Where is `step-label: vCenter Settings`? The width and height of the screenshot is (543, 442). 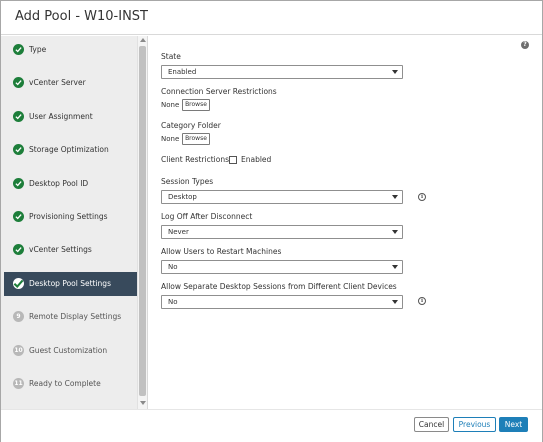 step-label: vCenter Settings is located at coordinates (60, 249).